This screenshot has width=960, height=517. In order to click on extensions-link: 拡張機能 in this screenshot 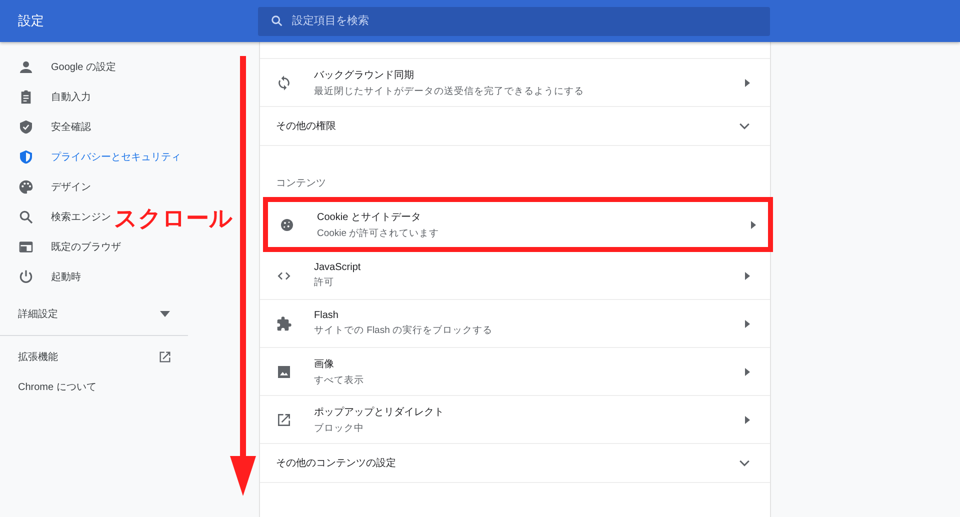, I will do `click(94, 357)`.